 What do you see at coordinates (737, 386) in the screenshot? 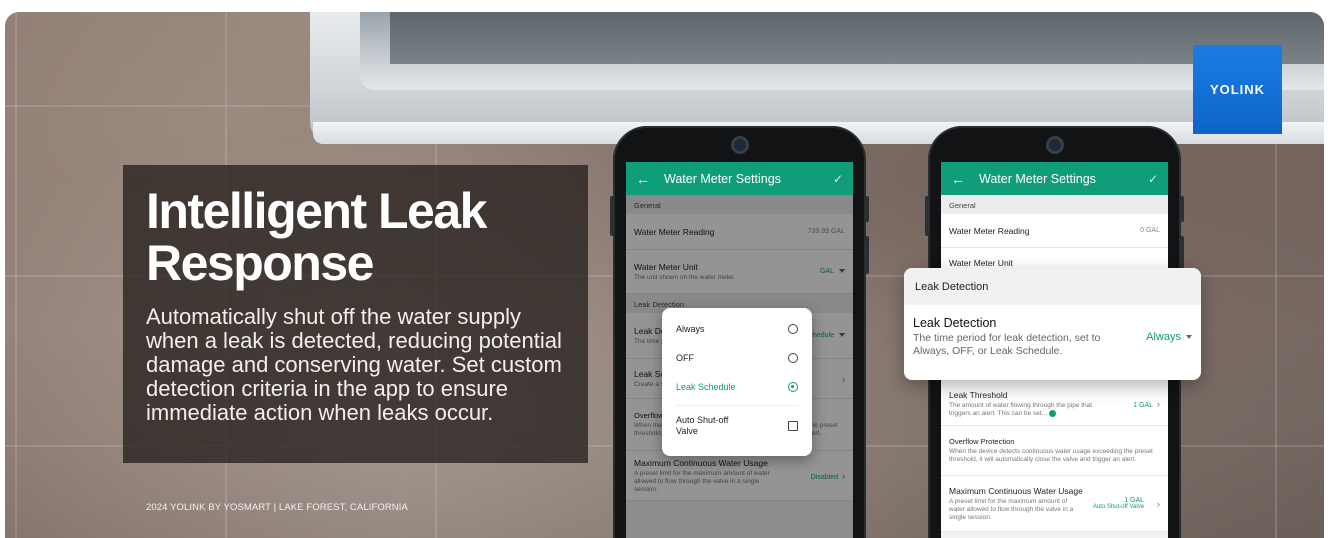
I see `option-leak-schedule: Leak Schedule` at bounding box center [737, 386].